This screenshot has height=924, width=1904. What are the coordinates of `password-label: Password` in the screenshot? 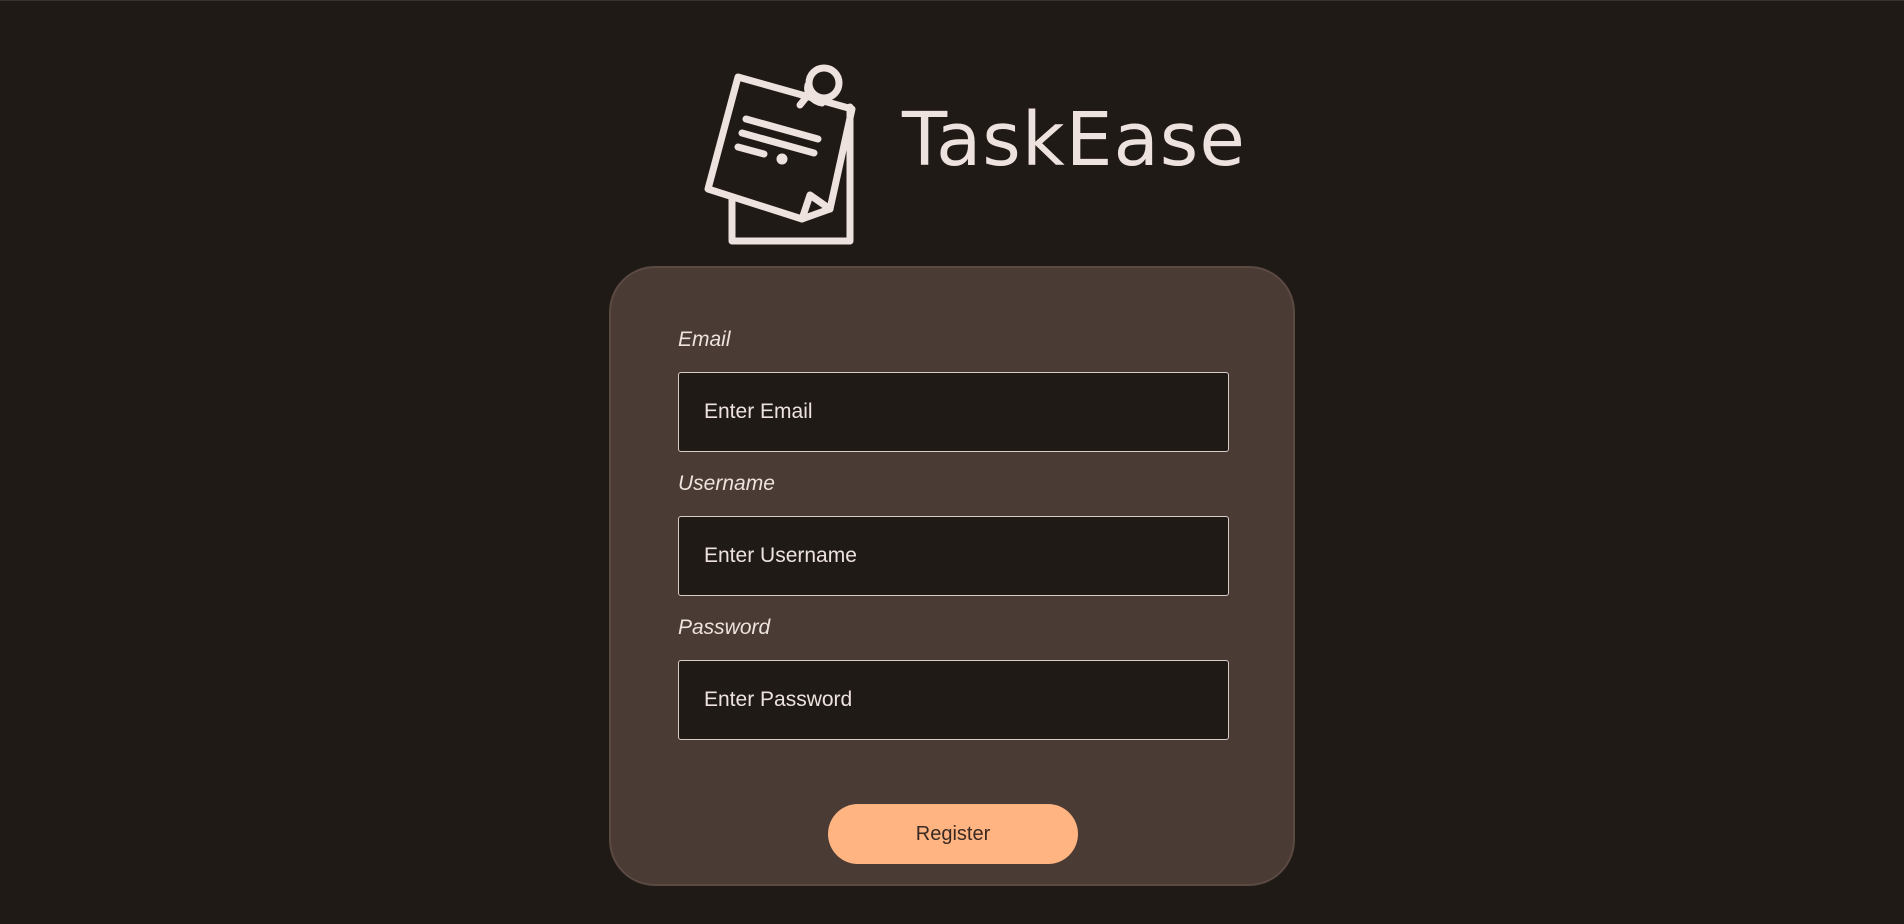 It's located at (724, 627).